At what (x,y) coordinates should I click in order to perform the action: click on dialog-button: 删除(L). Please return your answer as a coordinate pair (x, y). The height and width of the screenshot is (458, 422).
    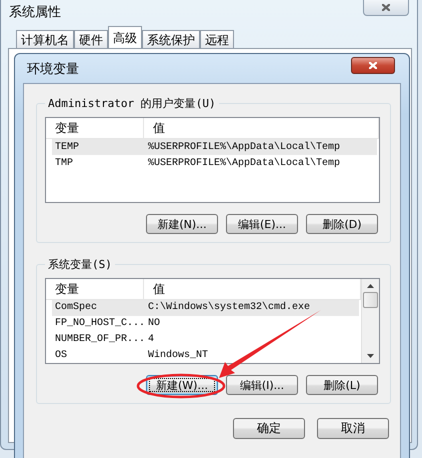
    Looking at the image, I should click on (342, 385).